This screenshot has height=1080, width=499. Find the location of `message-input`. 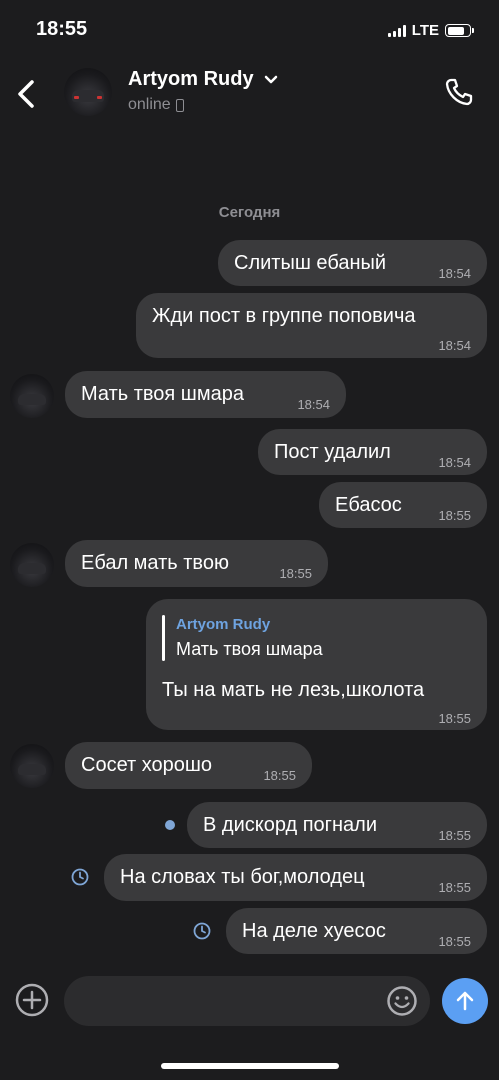

message-input is located at coordinates (247, 1001).